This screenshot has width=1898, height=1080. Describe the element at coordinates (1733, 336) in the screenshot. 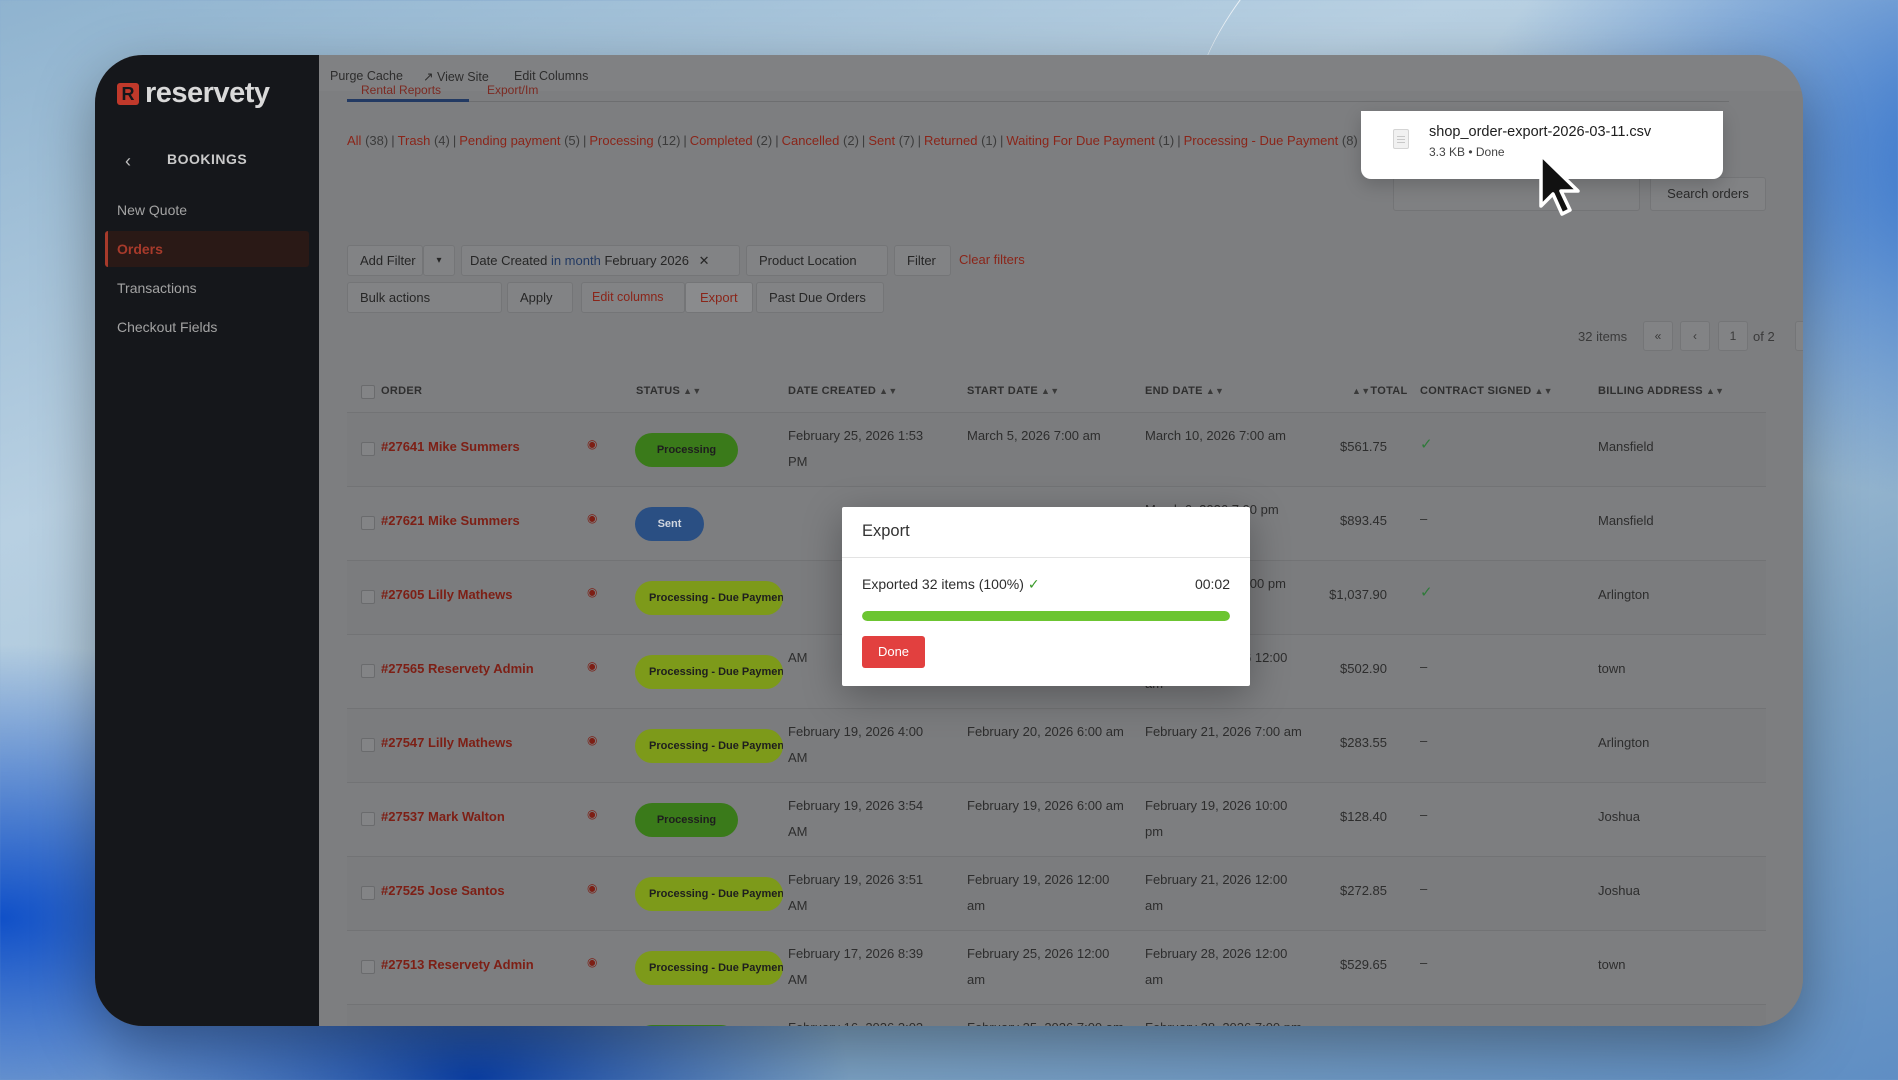

I see `current-page-input: 1` at that location.